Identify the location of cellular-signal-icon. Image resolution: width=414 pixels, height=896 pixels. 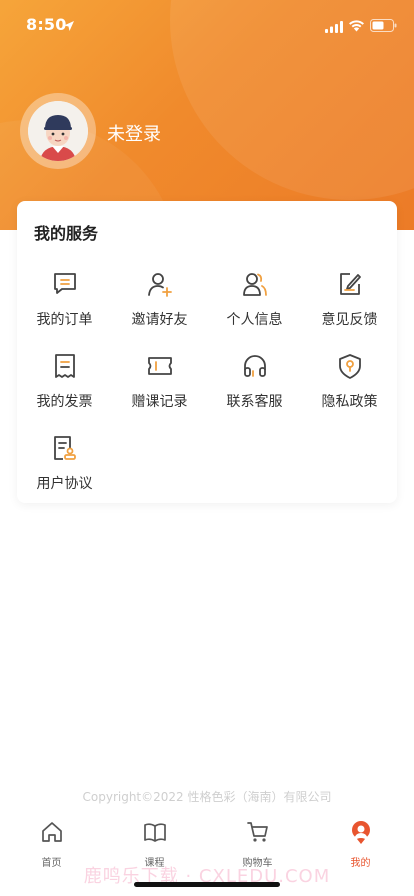
(334, 27).